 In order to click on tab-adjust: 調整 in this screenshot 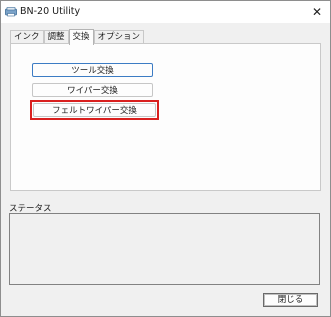, I will do `click(56, 37)`.